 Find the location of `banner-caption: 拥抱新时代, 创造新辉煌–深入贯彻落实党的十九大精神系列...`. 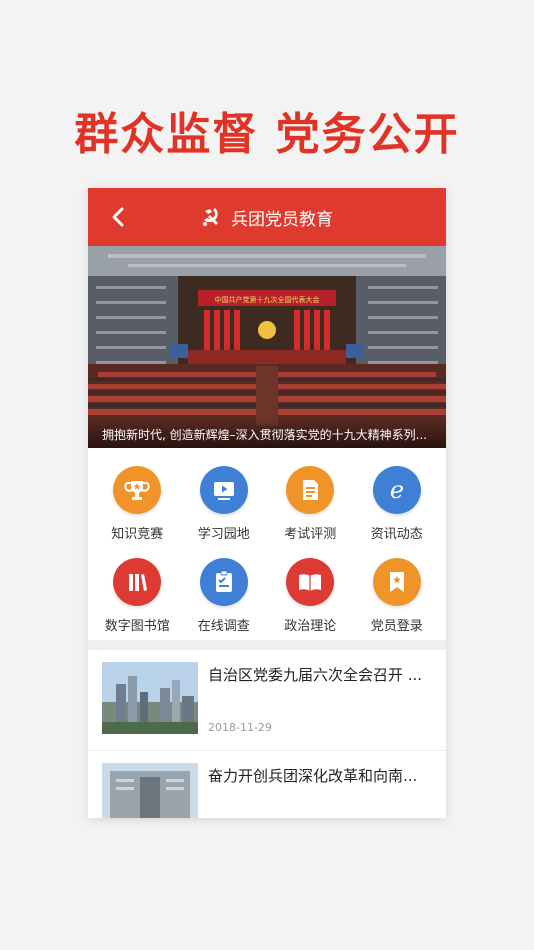

banner-caption: 拥抱新时代, 创造新辉煌–深入贯彻落实党的十九大精神系列... is located at coordinates (267, 433).